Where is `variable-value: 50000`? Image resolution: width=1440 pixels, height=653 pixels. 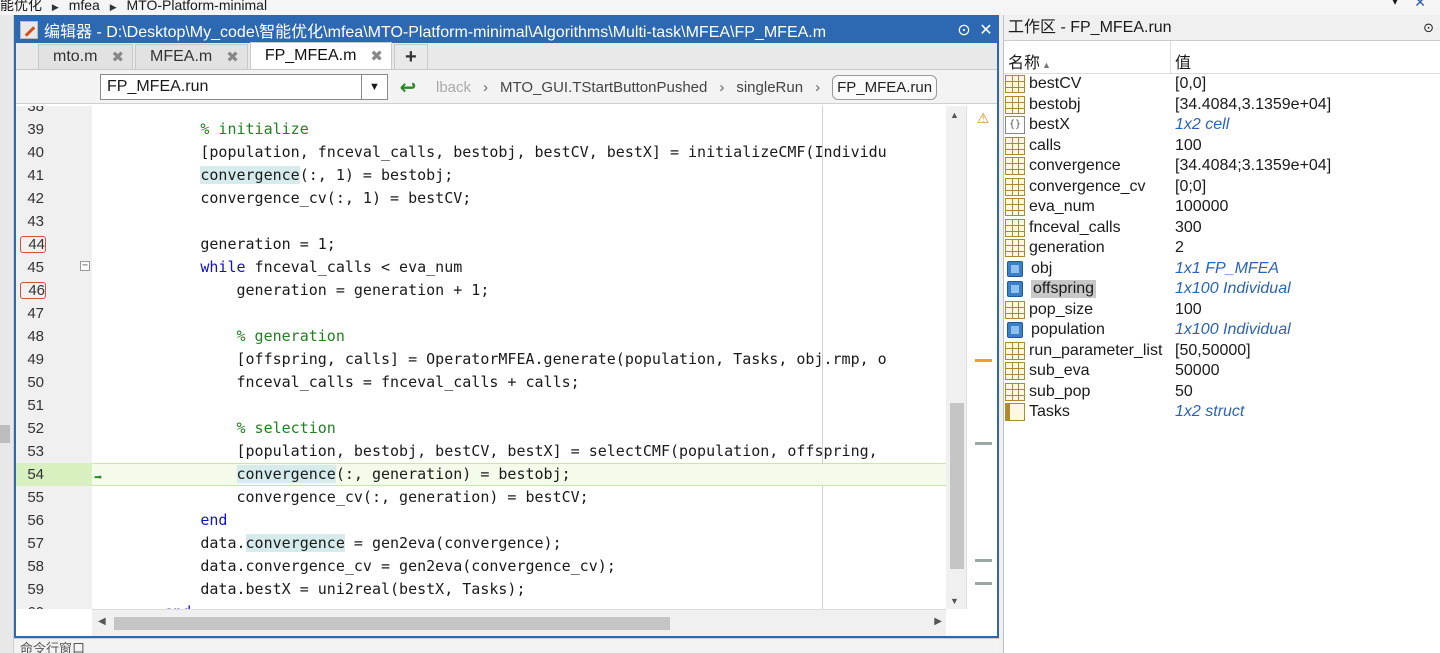
variable-value: 50000 is located at coordinates (1195, 371).